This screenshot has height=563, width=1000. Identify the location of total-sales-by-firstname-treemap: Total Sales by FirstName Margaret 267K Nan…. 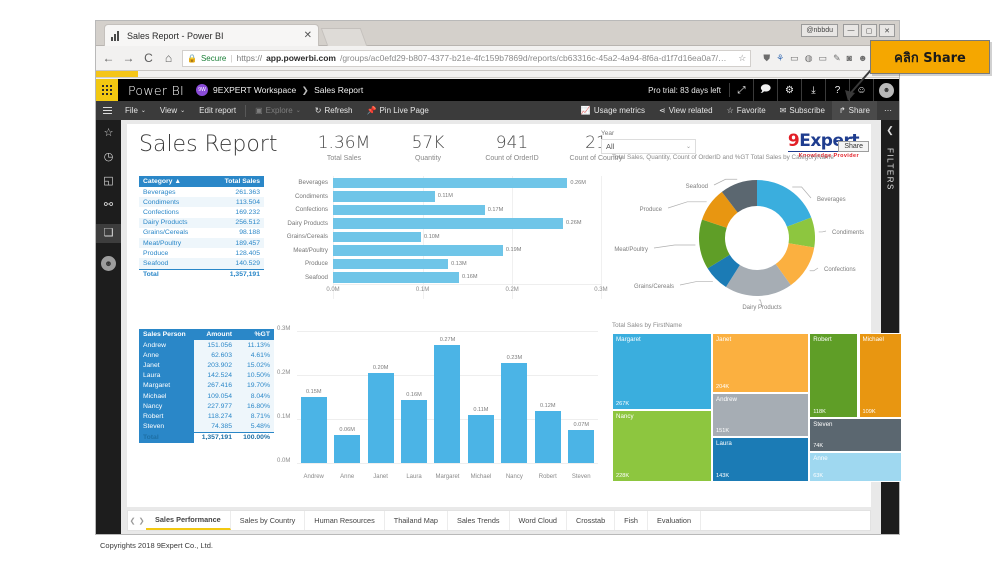
(757, 402).